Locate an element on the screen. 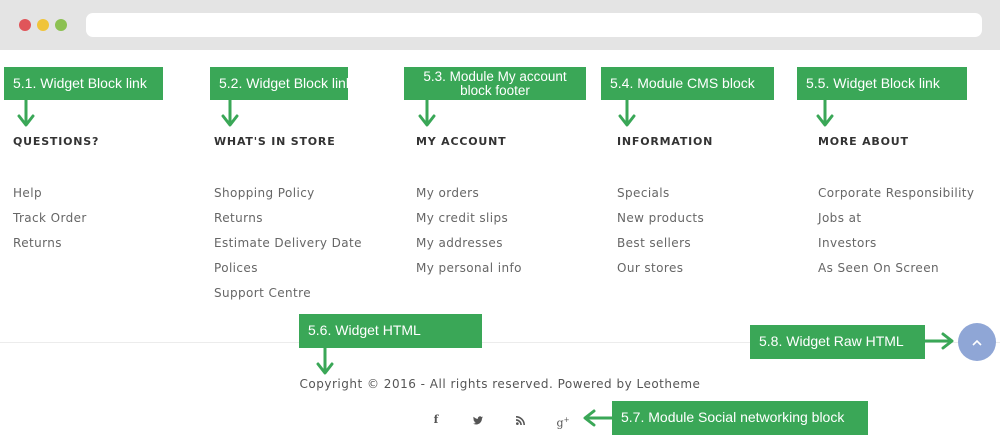 This screenshot has width=1000, height=446. annotation-label: 5.3. Module My account block footer is located at coordinates (495, 83).